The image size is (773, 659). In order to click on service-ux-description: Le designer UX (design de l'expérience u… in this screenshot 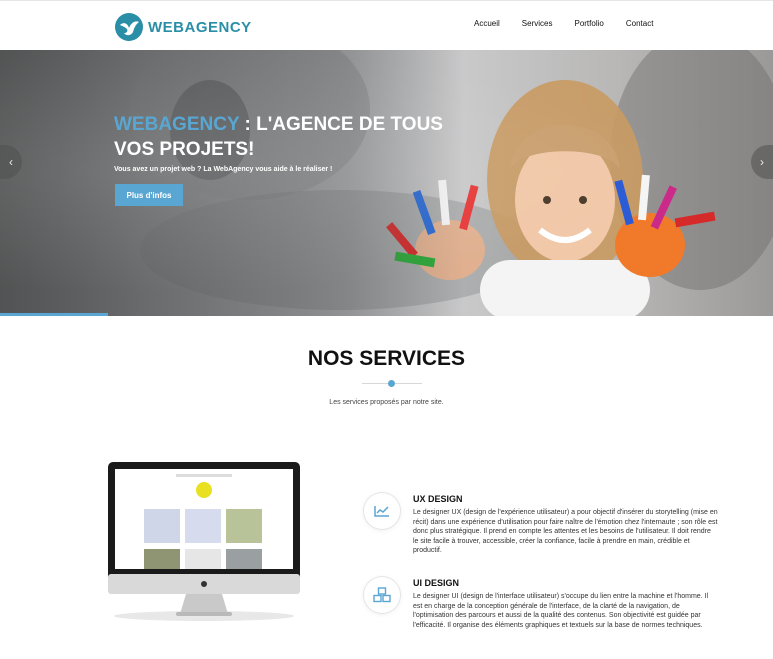, I will do `click(565, 532)`.